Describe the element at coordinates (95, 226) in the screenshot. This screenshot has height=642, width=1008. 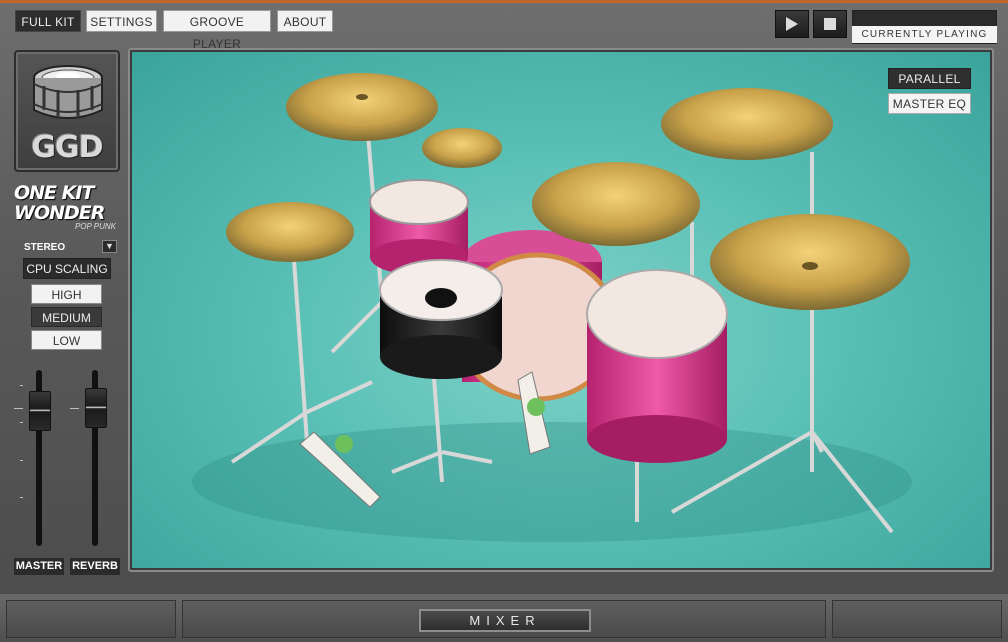
I see `product-subtitle: POP PUNK` at that location.